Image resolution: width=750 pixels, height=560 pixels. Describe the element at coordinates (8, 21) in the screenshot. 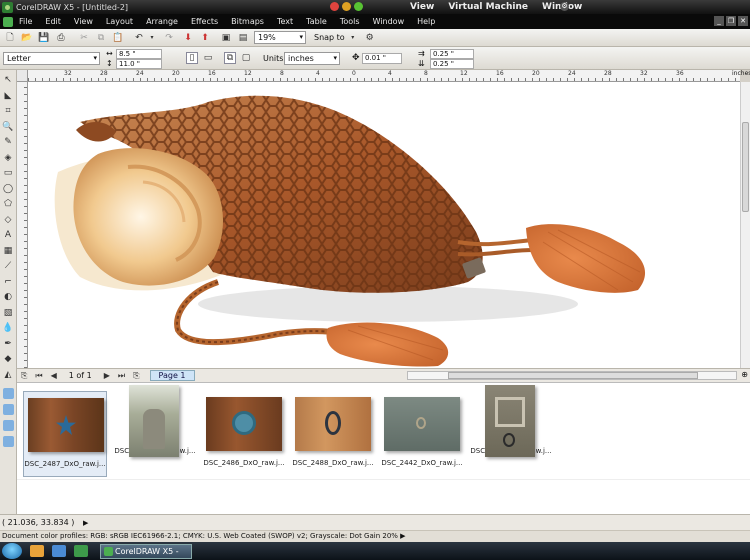

I see `app-menu-icon` at that location.